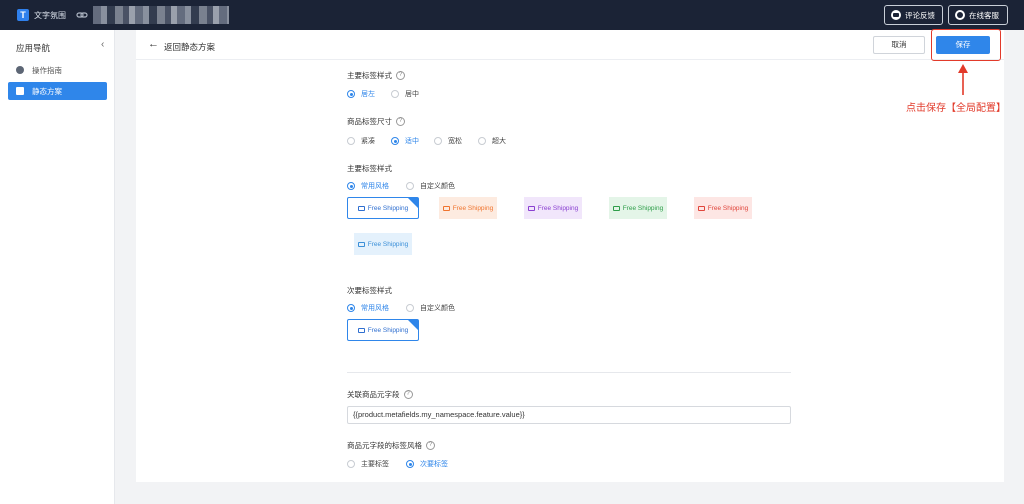  Describe the element at coordinates (383, 208) in the screenshot. I see `style-swatch-1: Free Shipping` at that location.